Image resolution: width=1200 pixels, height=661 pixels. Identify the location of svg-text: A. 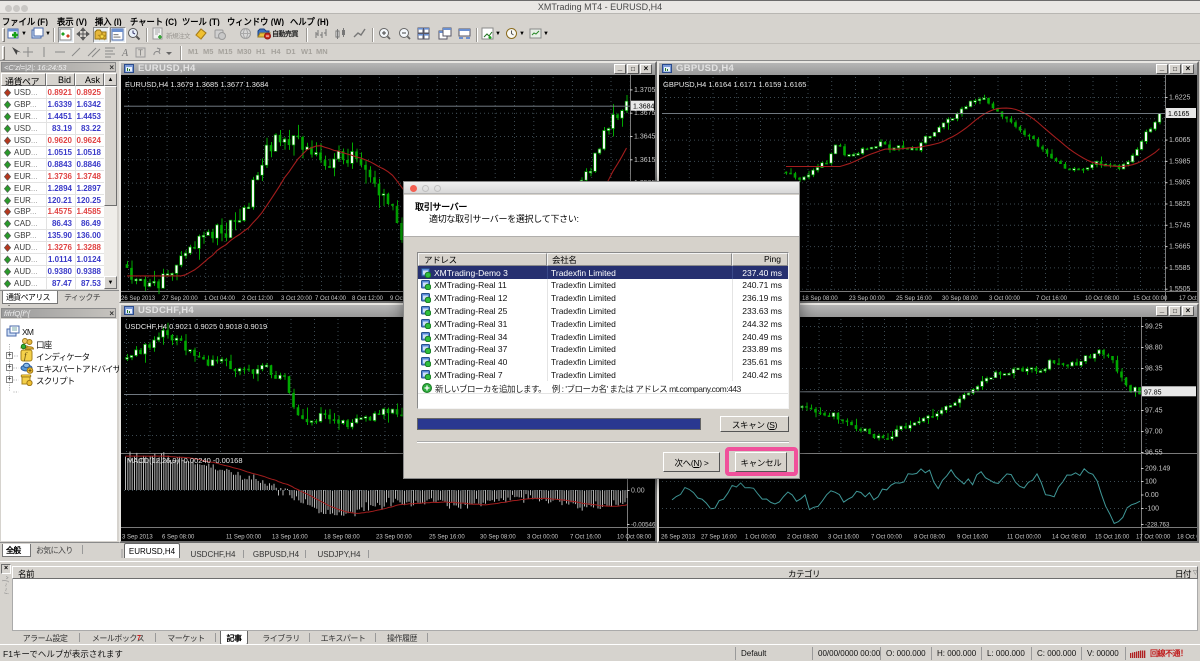
(125, 53).